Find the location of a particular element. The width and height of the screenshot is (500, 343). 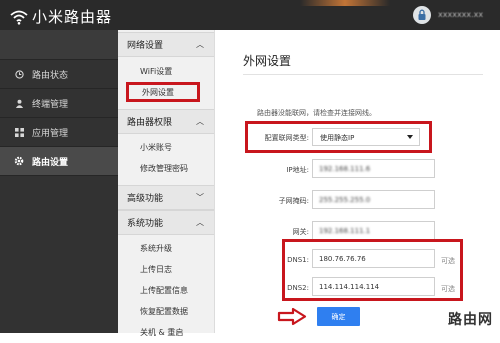

dns1-optional-hint: 可选 is located at coordinates (448, 261).